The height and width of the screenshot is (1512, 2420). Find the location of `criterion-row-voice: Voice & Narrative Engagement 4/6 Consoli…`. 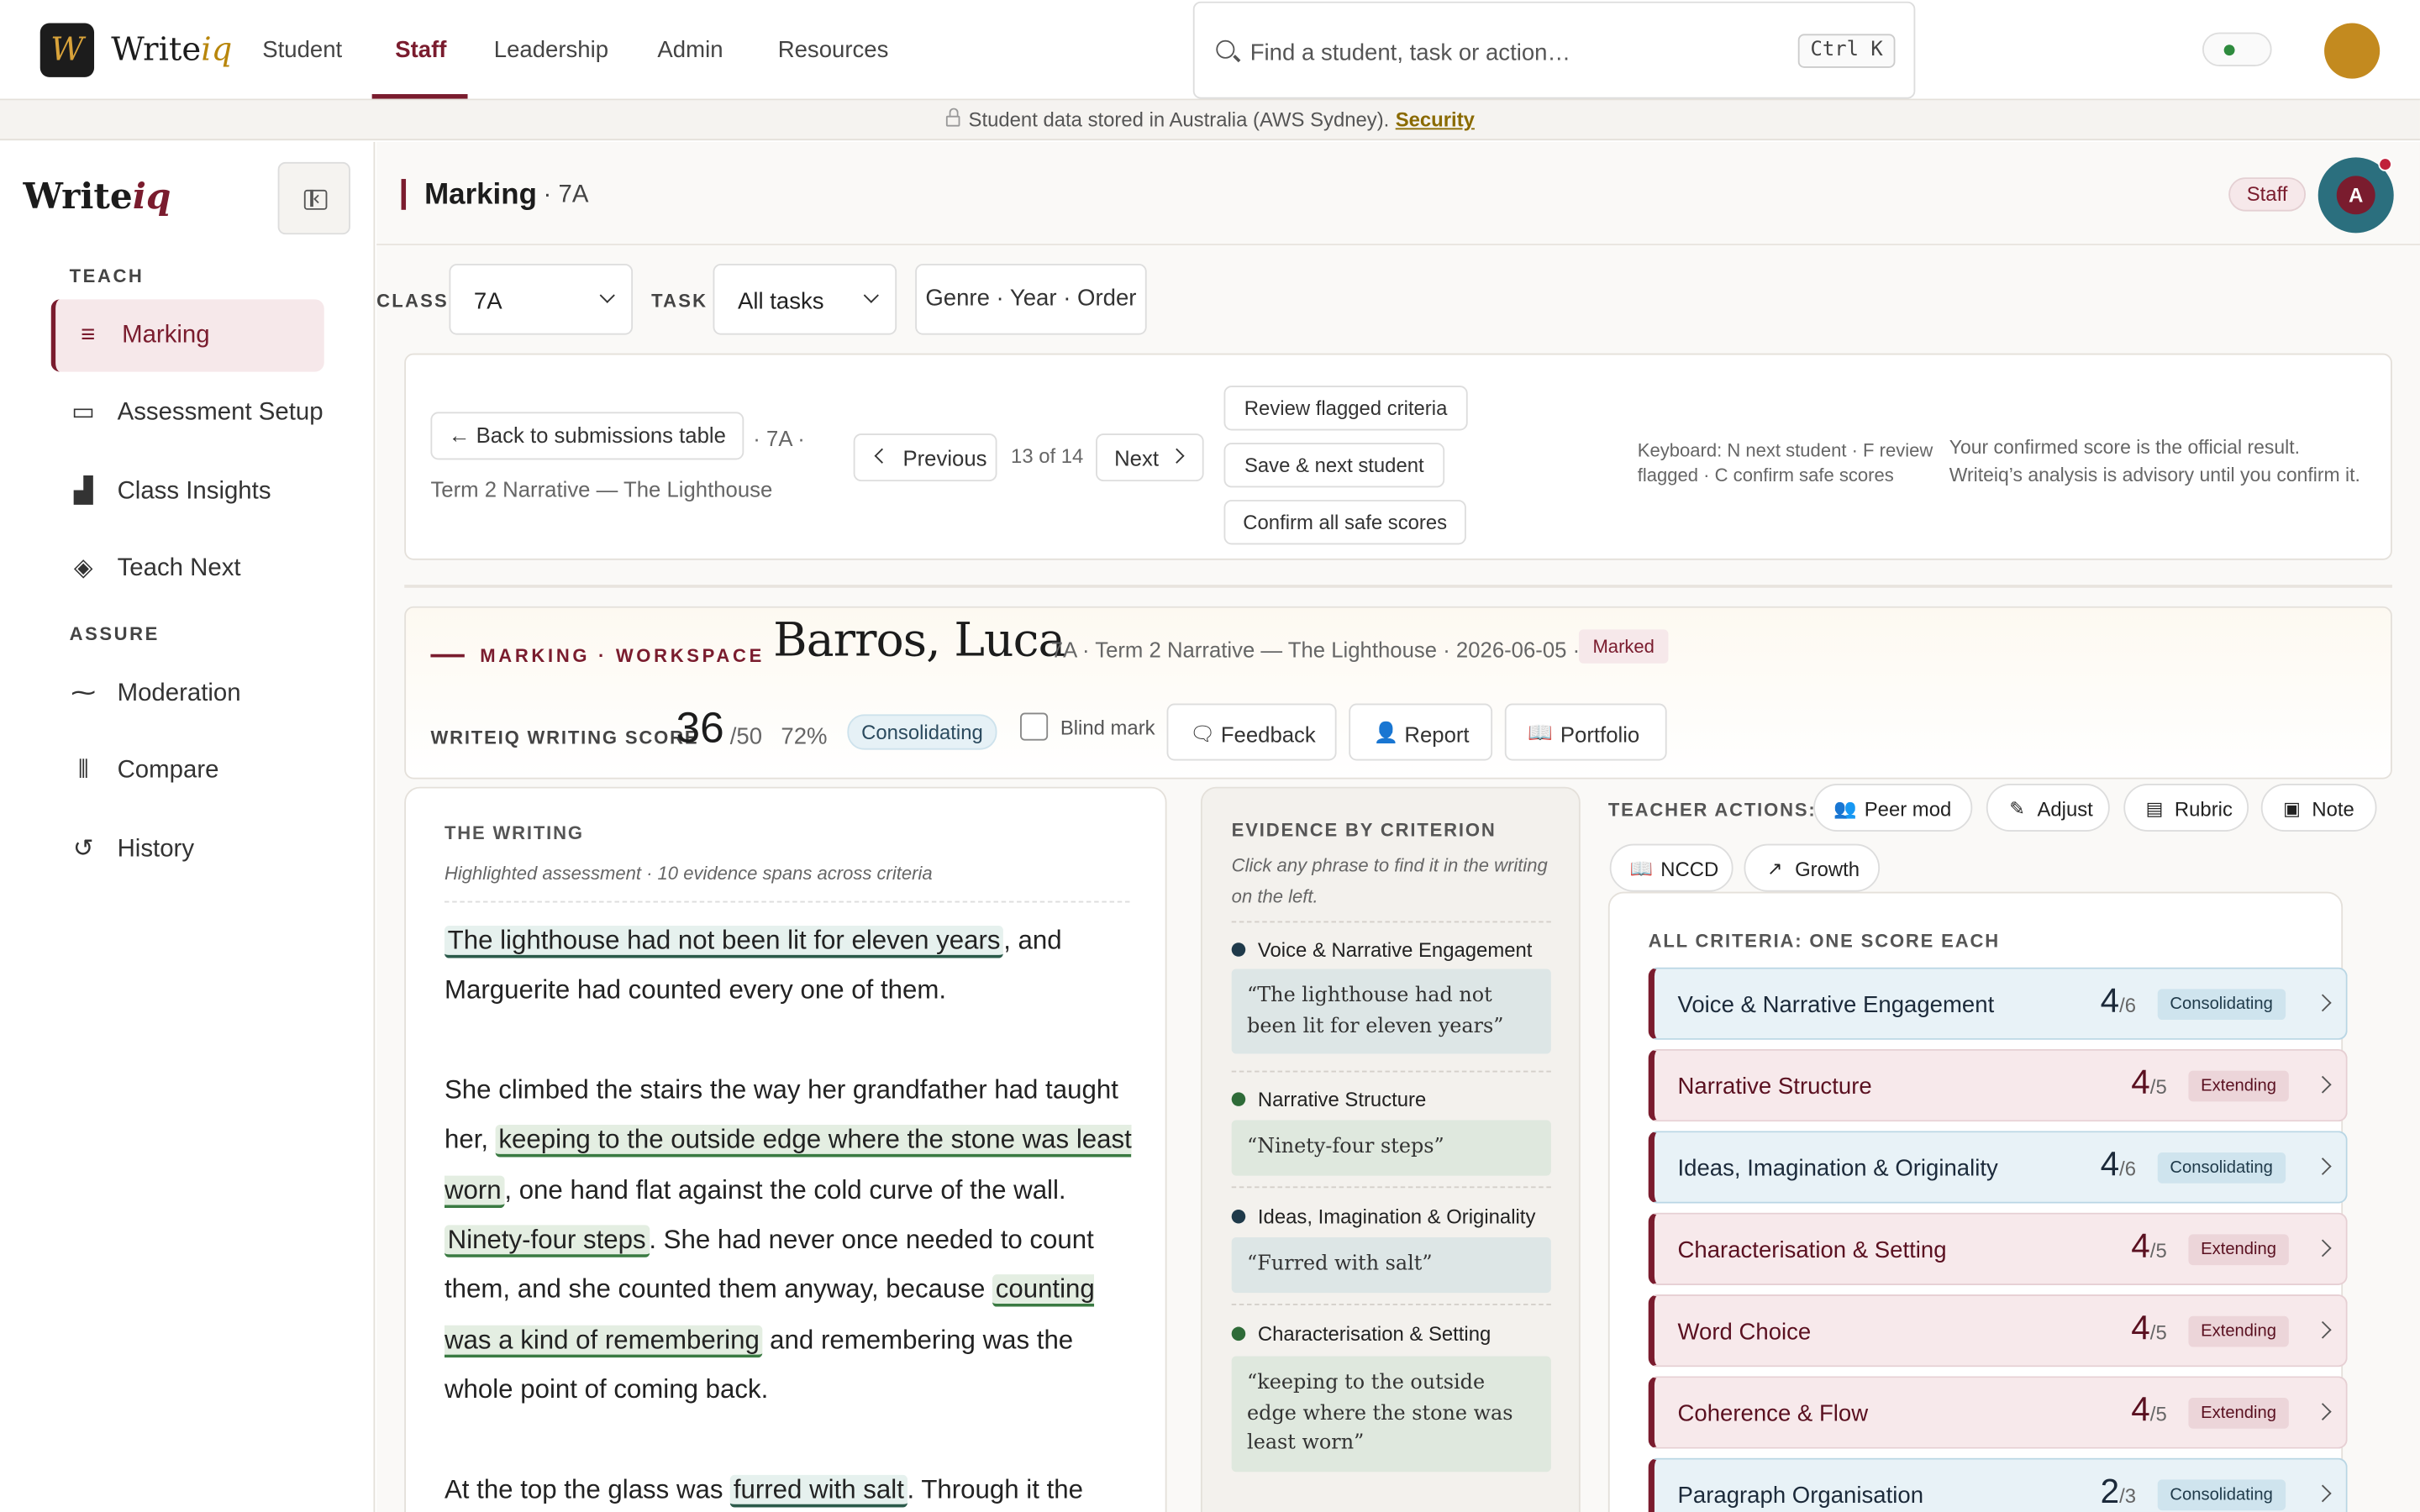

criterion-row-voice: Voice & Narrative Engagement 4/6 Consoli… is located at coordinates (1998, 1003).